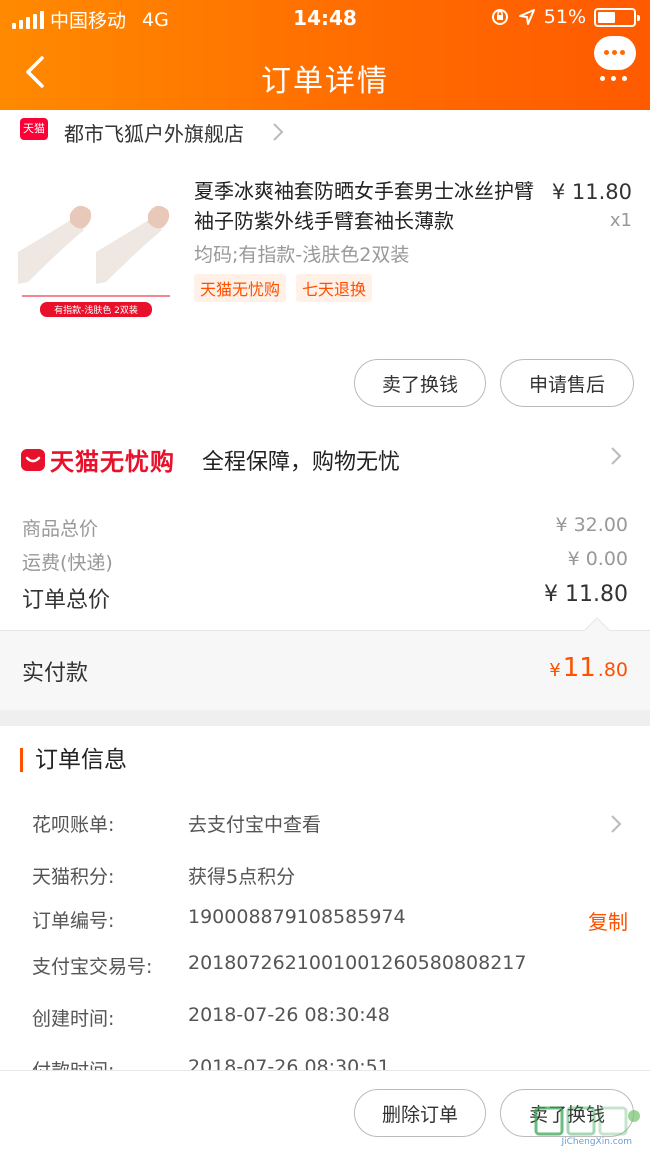 The height and width of the screenshot is (1156, 650). Describe the element at coordinates (67, 563) in the screenshot. I see `shipping-label: 运费(快递)` at that location.